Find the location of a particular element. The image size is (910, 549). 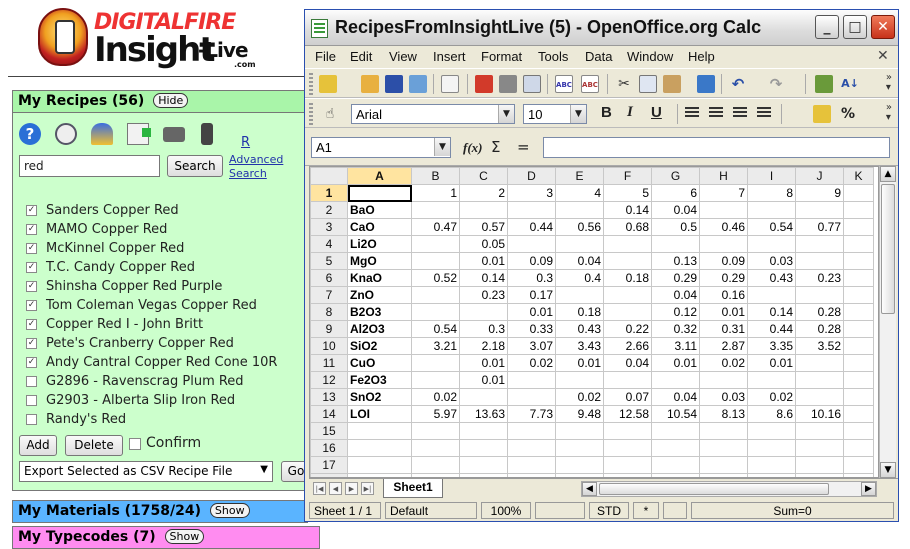

toolbar-grip is located at coordinates (311, 114).